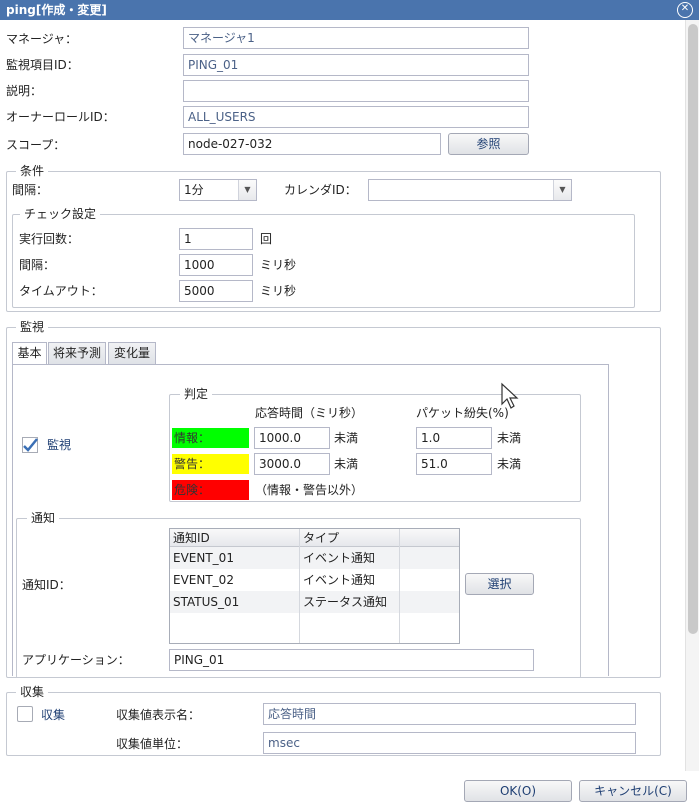  What do you see at coordinates (356, 38) in the screenshot?
I see `manager-field: マネージャ1` at bounding box center [356, 38].